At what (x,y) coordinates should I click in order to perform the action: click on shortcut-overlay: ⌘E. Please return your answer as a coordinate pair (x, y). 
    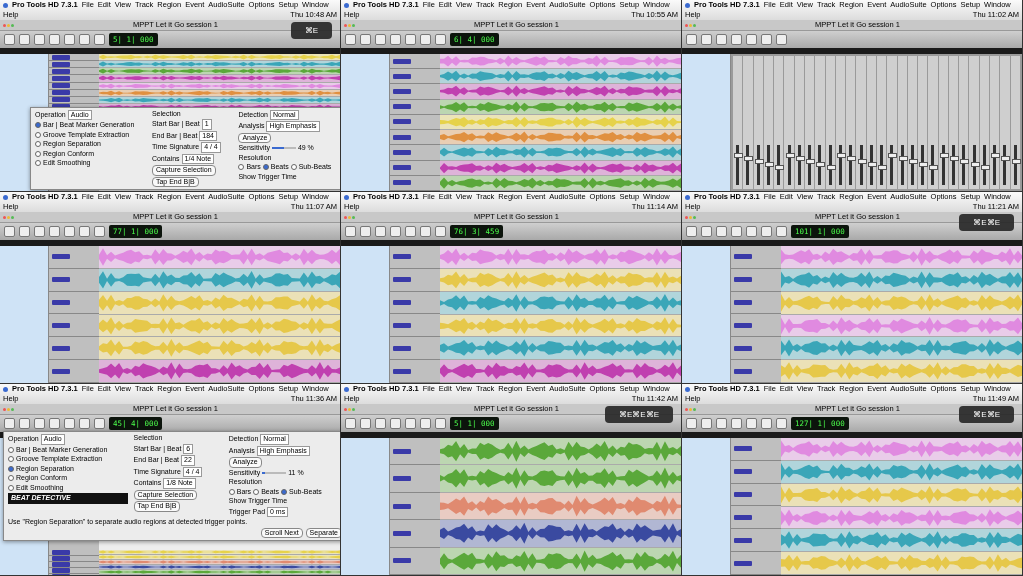
    Looking at the image, I should click on (311, 30).